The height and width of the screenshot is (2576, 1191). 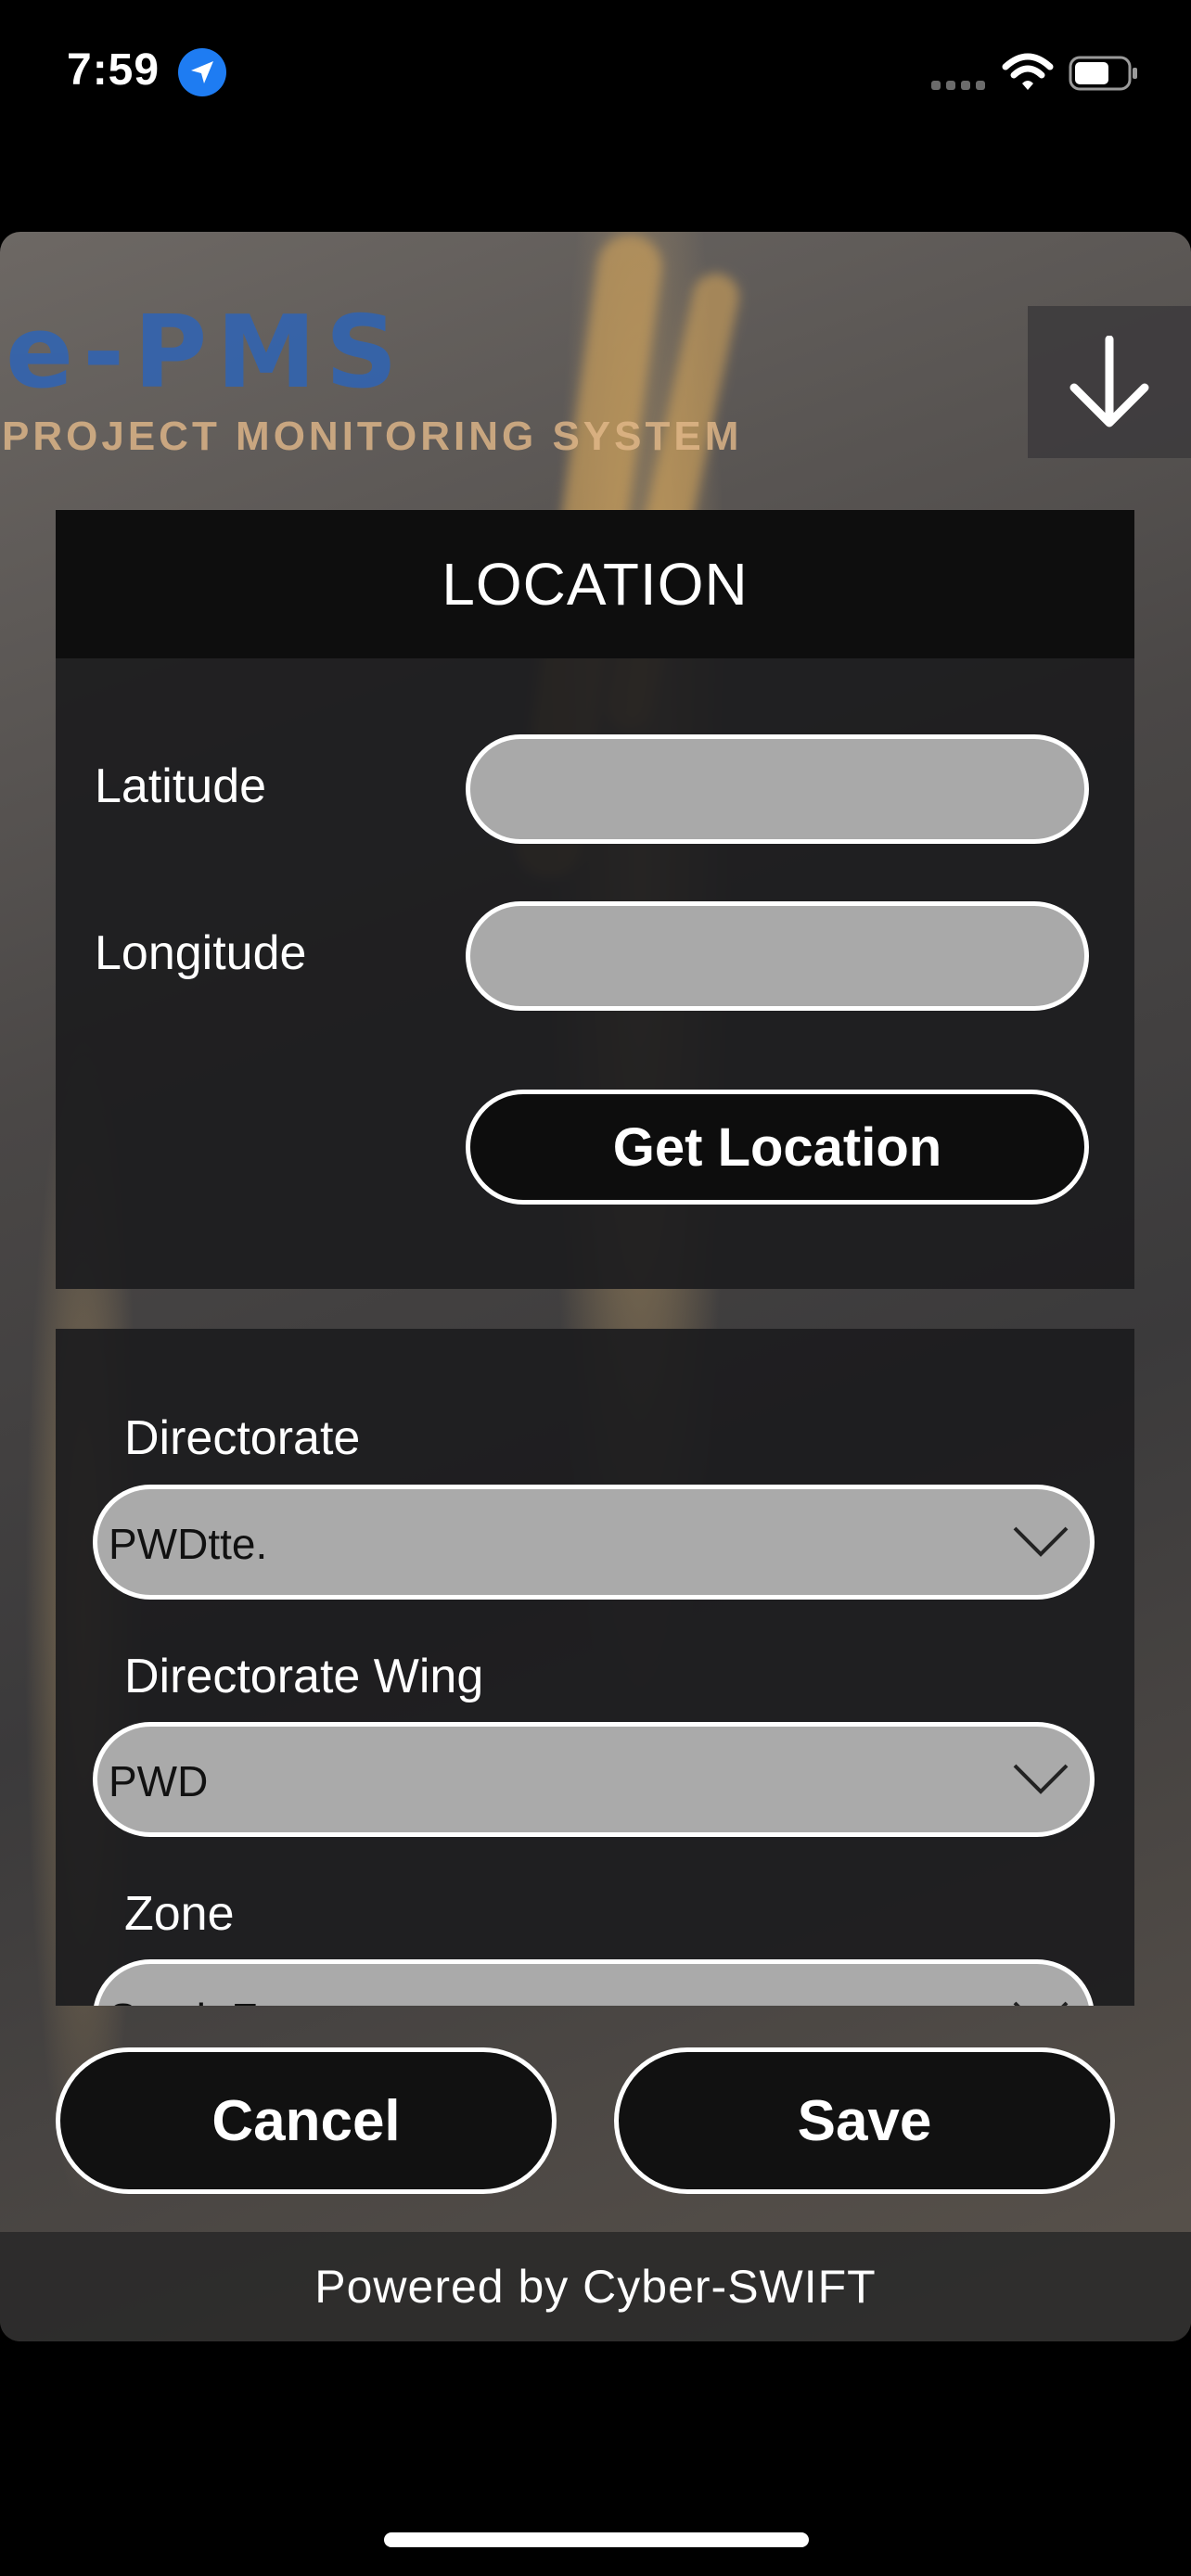 What do you see at coordinates (777, 956) in the screenshot?
I see `longitude-input` at bounding box center [777, 956].